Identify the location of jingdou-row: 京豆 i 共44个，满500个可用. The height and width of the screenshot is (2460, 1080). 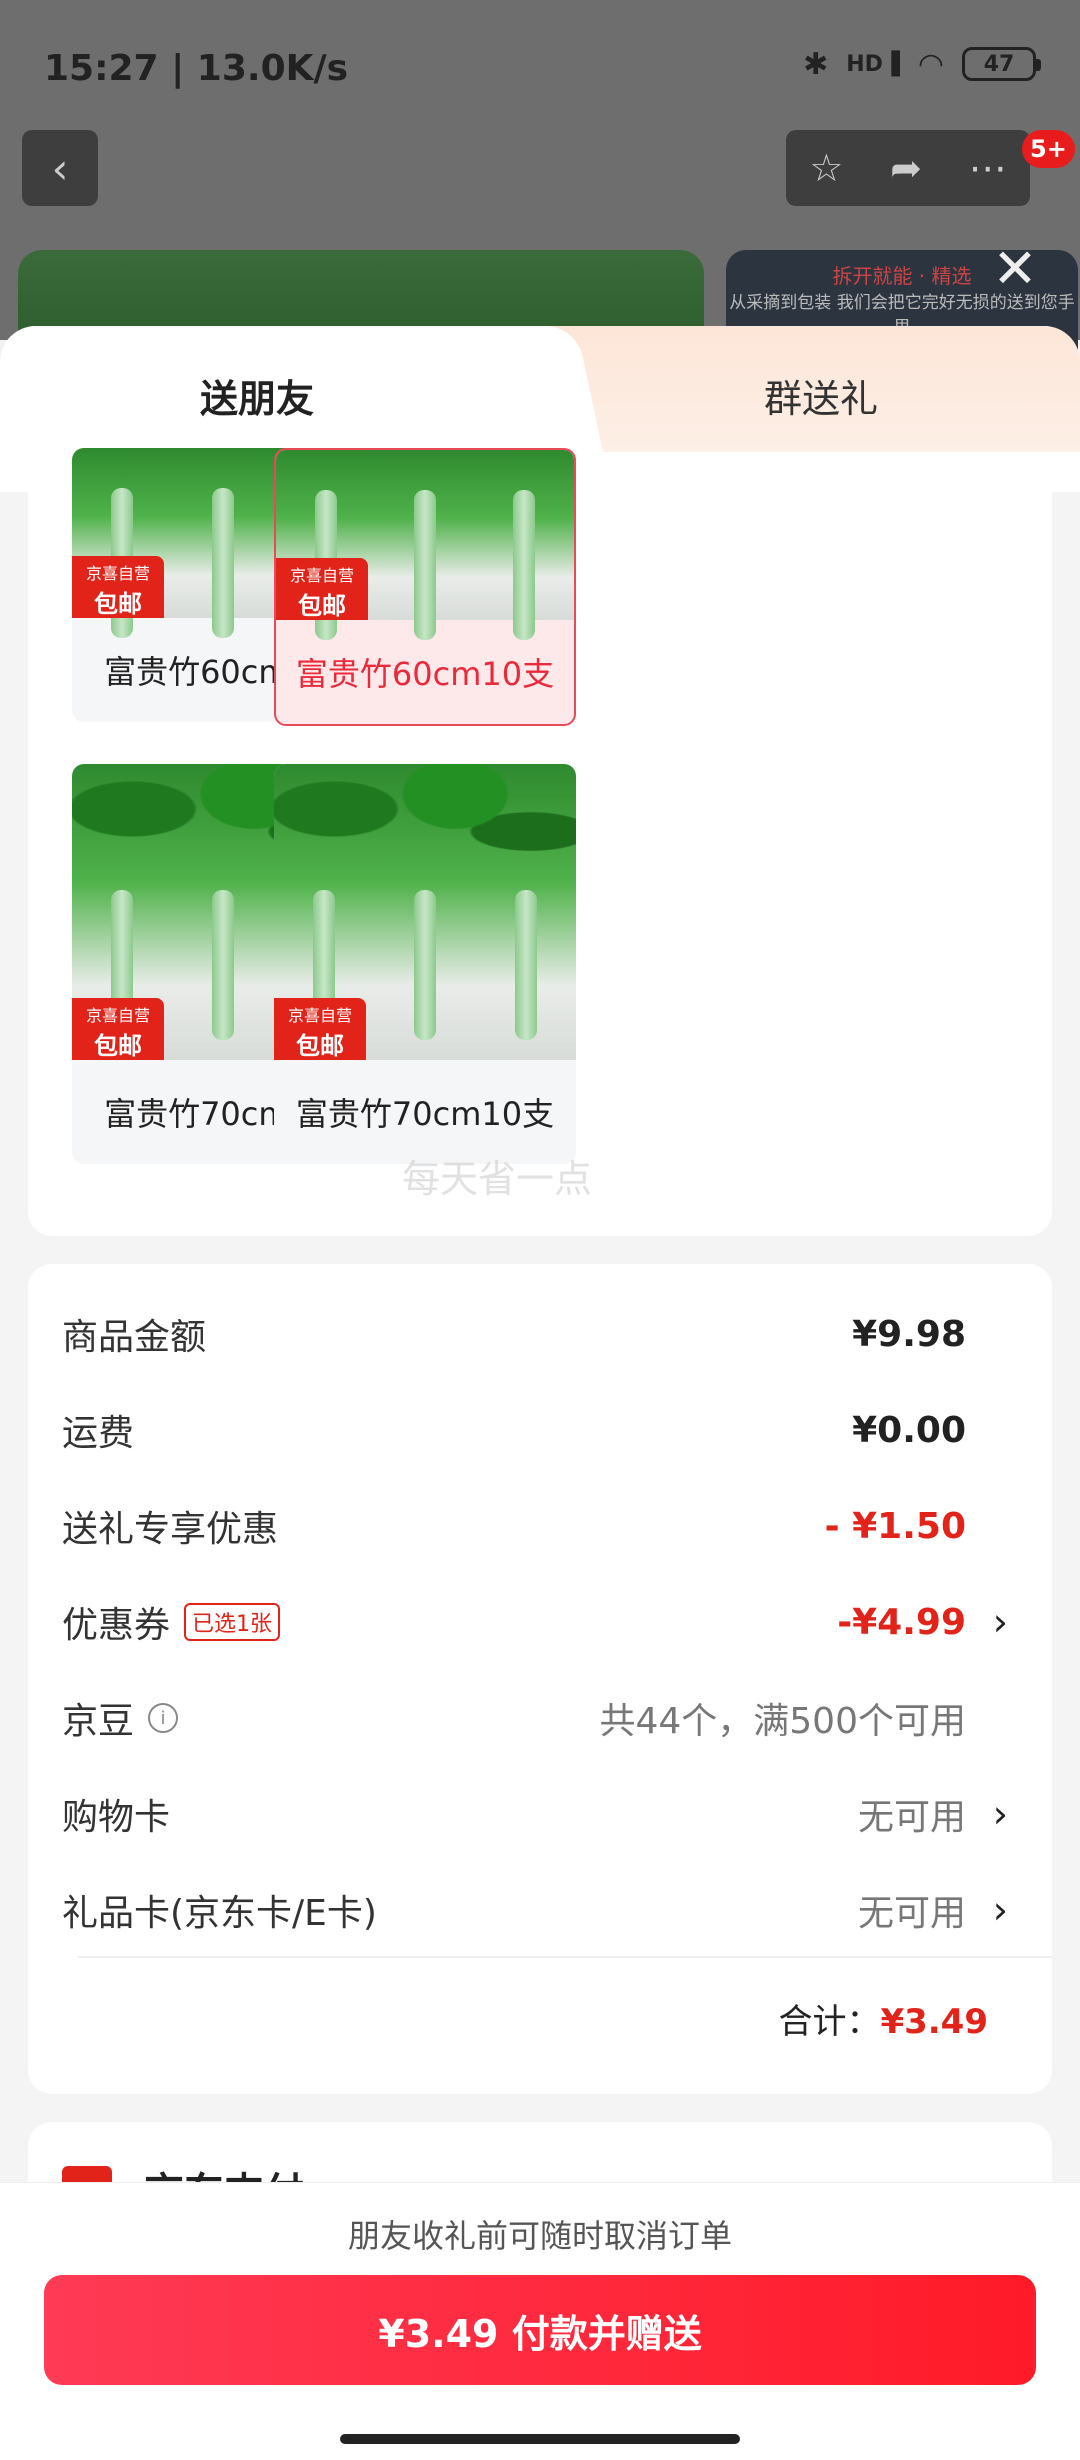
(542, 1718).